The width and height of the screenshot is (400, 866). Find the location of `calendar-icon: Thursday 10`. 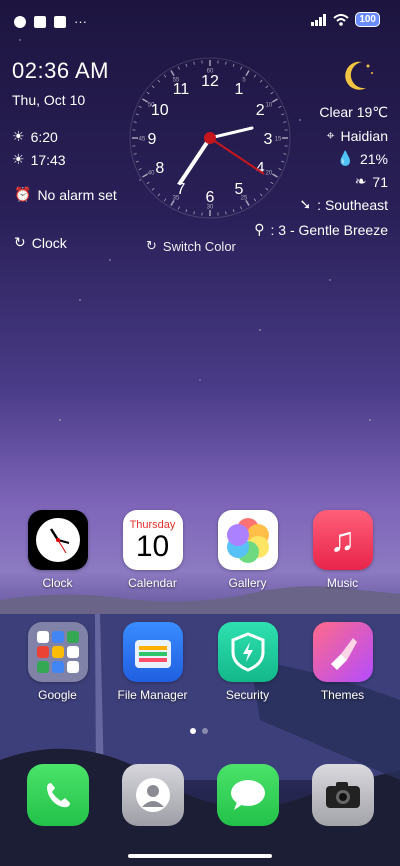

calendar-icon: Thursday 10 is located at coordinates (152, 540).